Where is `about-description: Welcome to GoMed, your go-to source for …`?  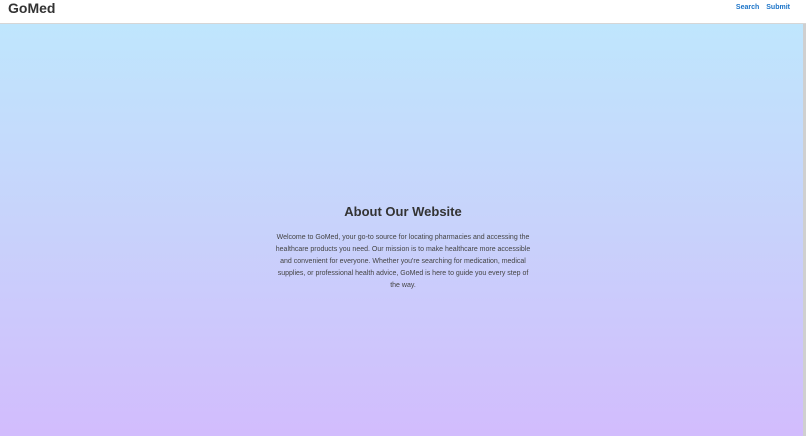
about-description: Welcome to GoMed, your go-to source for … is located at coordinates (403, 261).